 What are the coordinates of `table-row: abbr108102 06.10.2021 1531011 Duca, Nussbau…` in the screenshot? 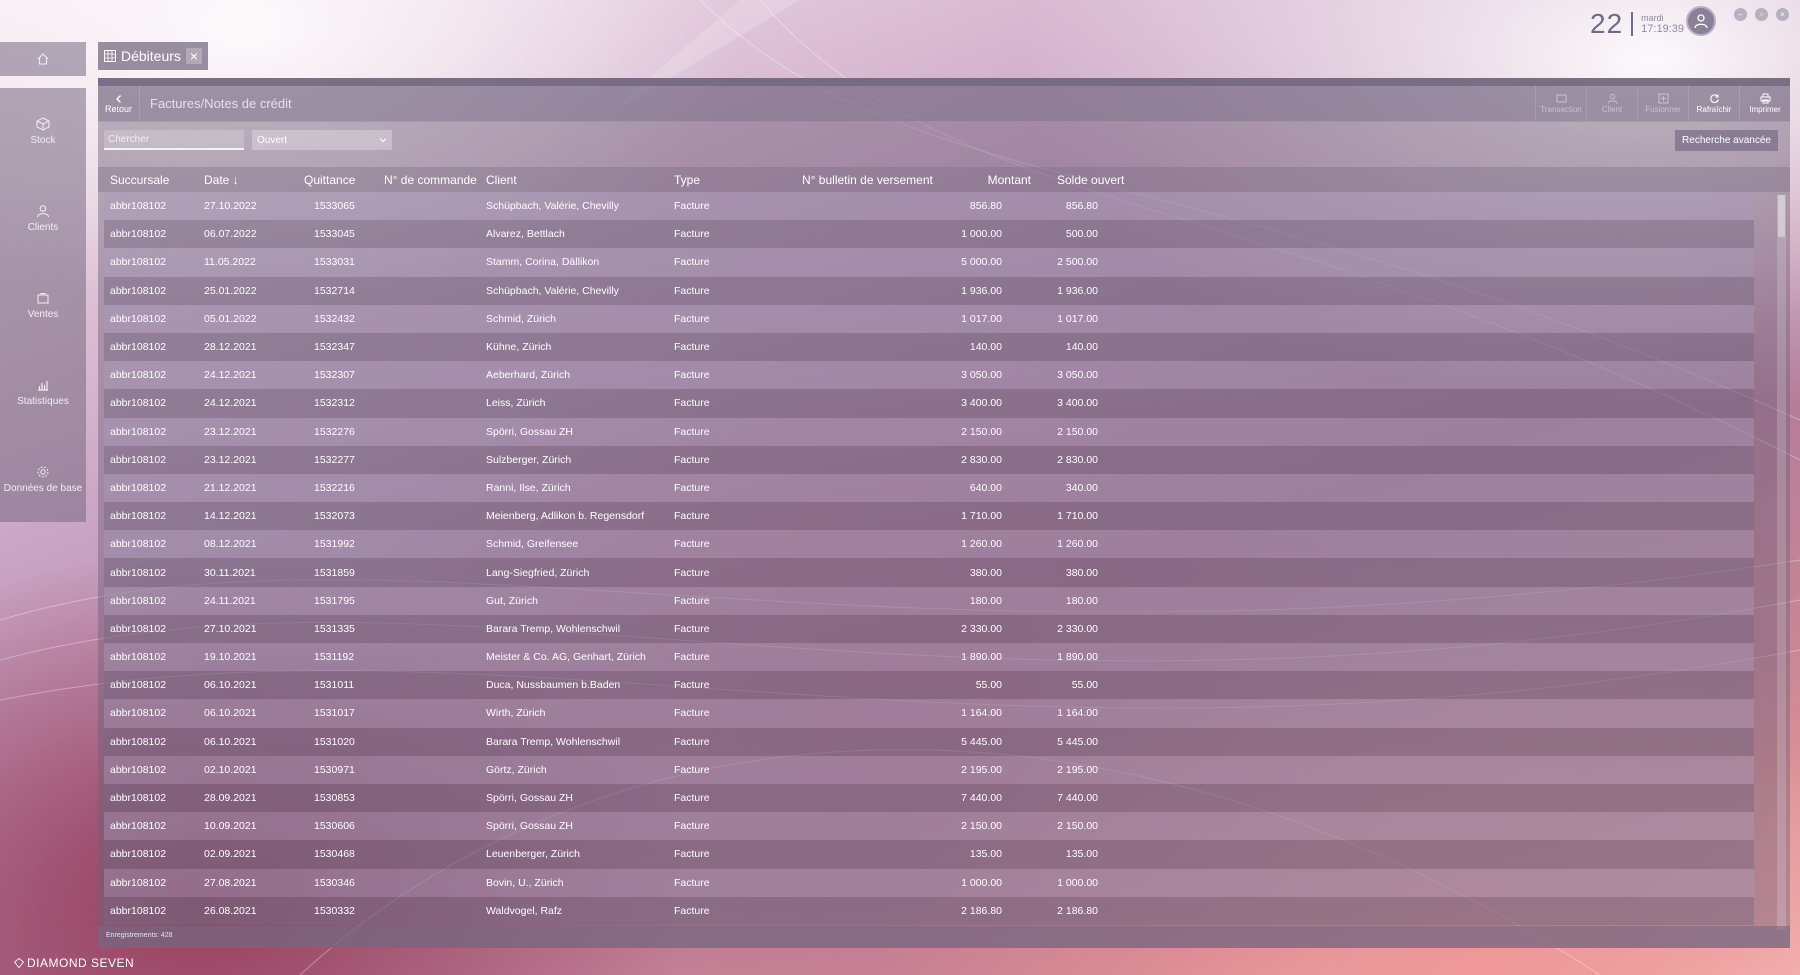 It's located at (929, 685).